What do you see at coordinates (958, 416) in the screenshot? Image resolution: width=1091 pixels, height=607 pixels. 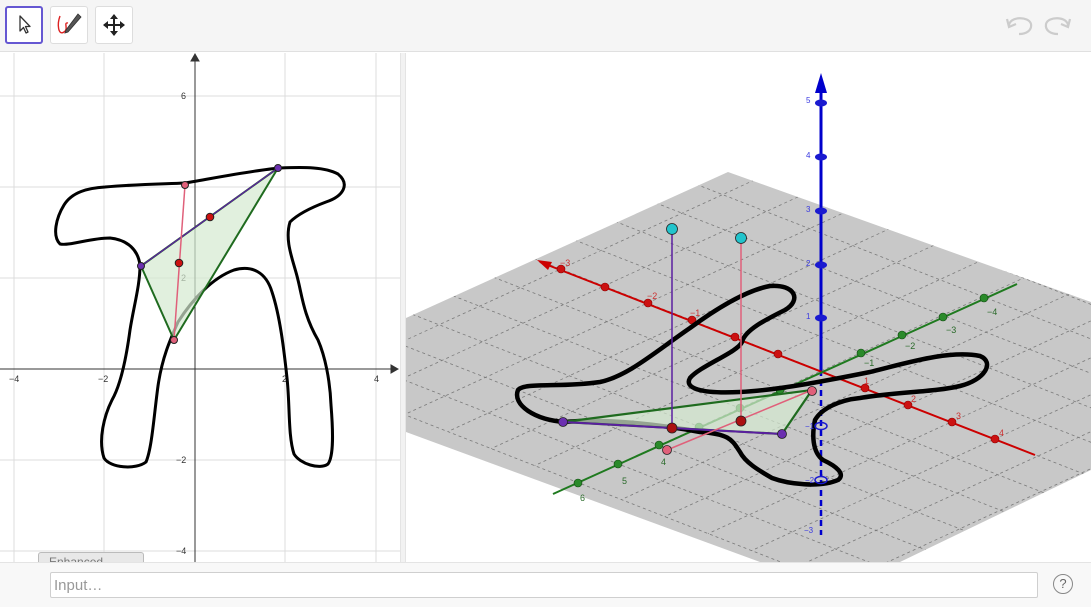 I see `red-axis-label: 3` at bounding box center [958, 416].